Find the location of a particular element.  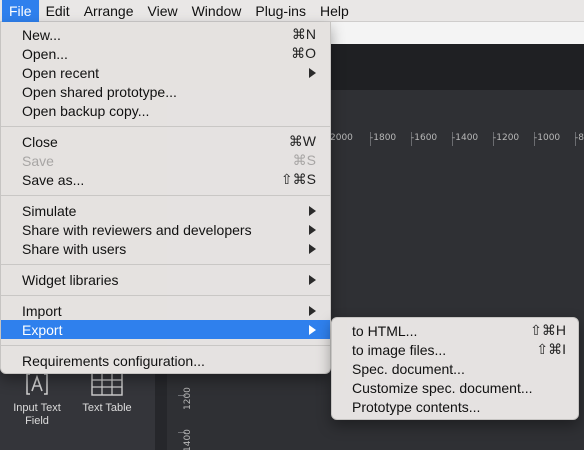

menu-item-label: Save is located at coordinates (38, 160).